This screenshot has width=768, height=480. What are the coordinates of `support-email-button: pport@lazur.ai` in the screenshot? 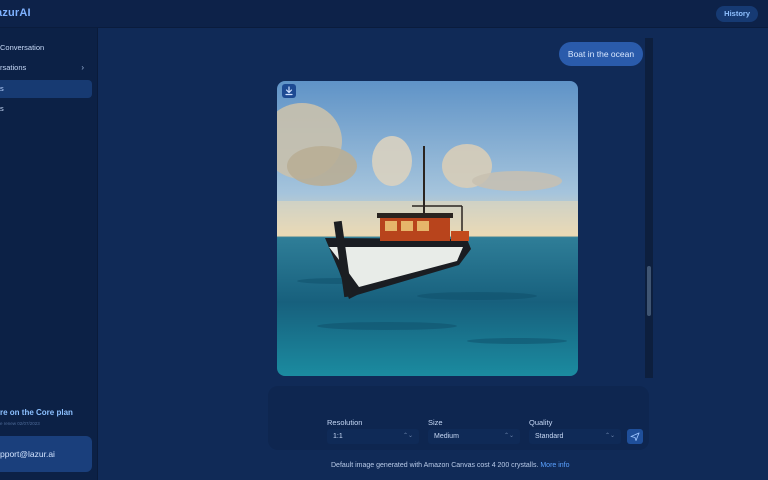 It's located at (46, 454).